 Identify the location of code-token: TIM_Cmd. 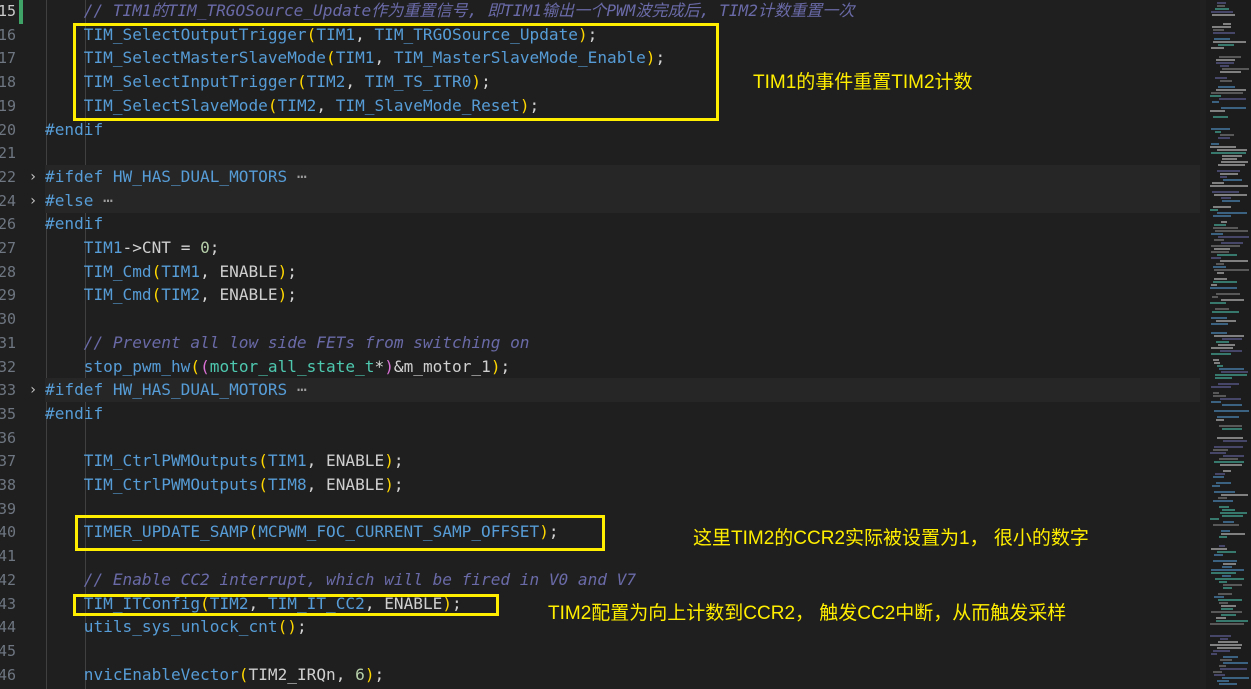
(117, 271).